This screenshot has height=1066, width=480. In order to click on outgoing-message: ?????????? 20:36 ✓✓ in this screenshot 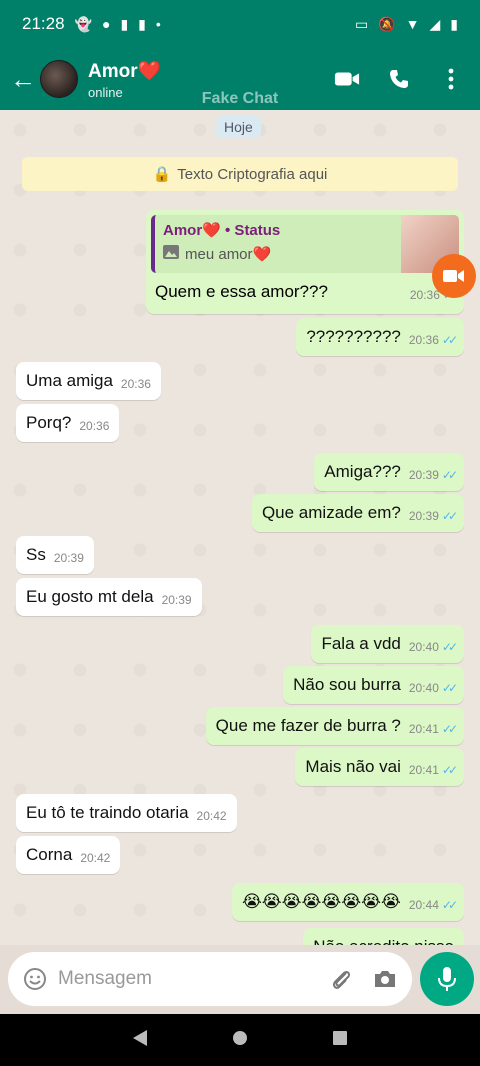, I will do `click(380, 337)`.